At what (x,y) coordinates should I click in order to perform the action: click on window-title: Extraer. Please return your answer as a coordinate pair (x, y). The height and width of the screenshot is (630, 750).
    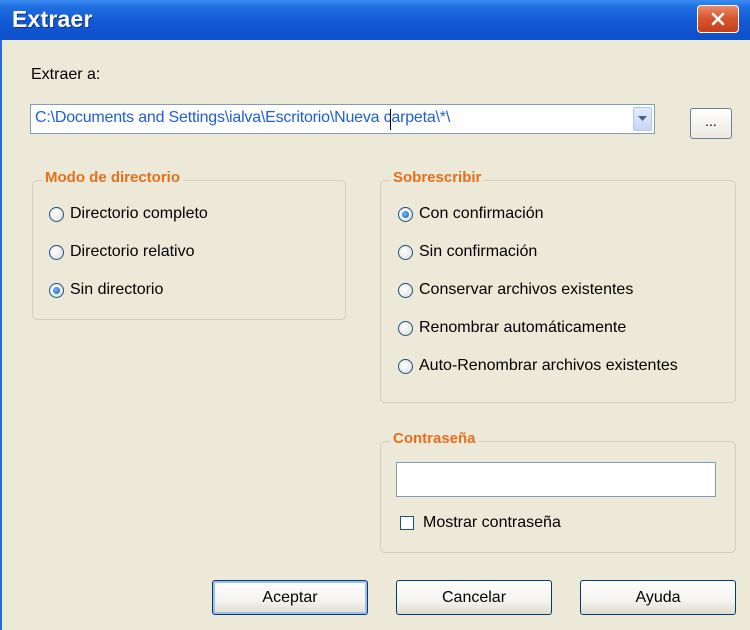
    Looking at the image, I should click on (52, 19).